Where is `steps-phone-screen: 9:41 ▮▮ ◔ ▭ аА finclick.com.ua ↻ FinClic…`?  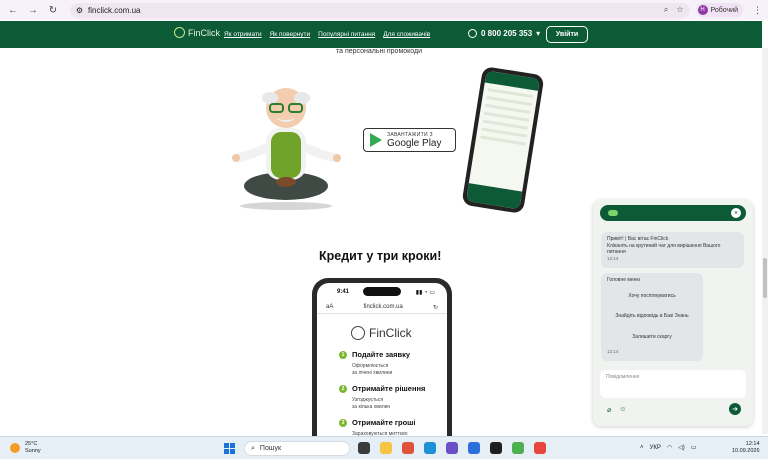 steps-phone-screen: 9:41 ▮▮ ◔ ▭ аА finclick.com.ua ↻ FinClic… is located at coordinates (382, 360).